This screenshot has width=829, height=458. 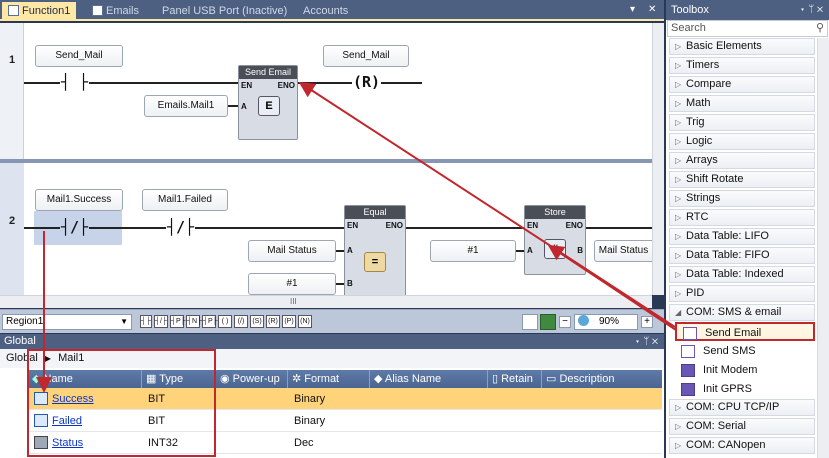 What do you see at coordinates (742, 312) in the screenshot?
I see `toolbox-category-expanded: ◢ COM: SMS & email` at bounding box center [742, 312].